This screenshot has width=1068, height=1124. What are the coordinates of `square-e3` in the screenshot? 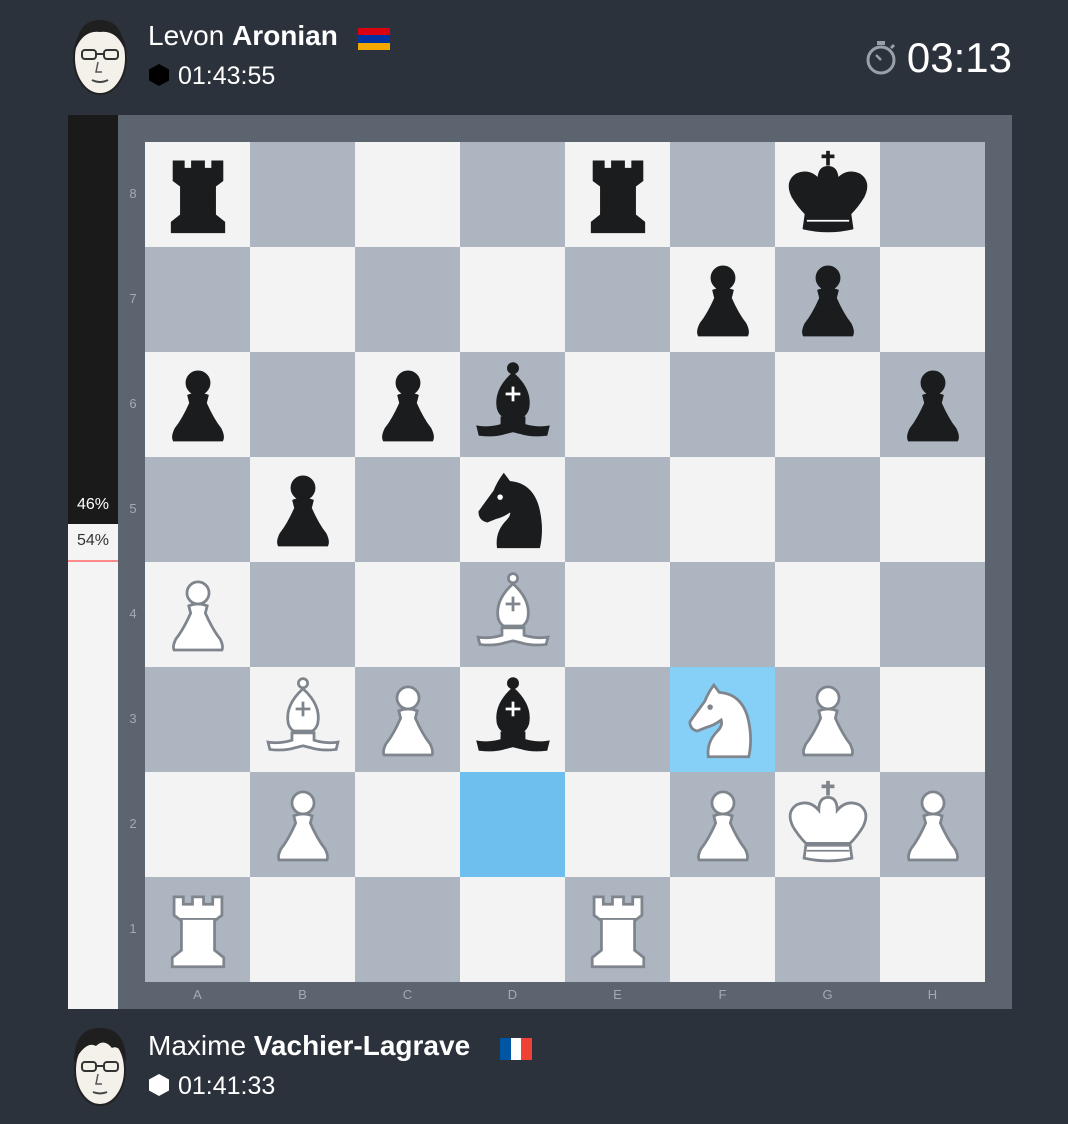 It's located at (617, 719).